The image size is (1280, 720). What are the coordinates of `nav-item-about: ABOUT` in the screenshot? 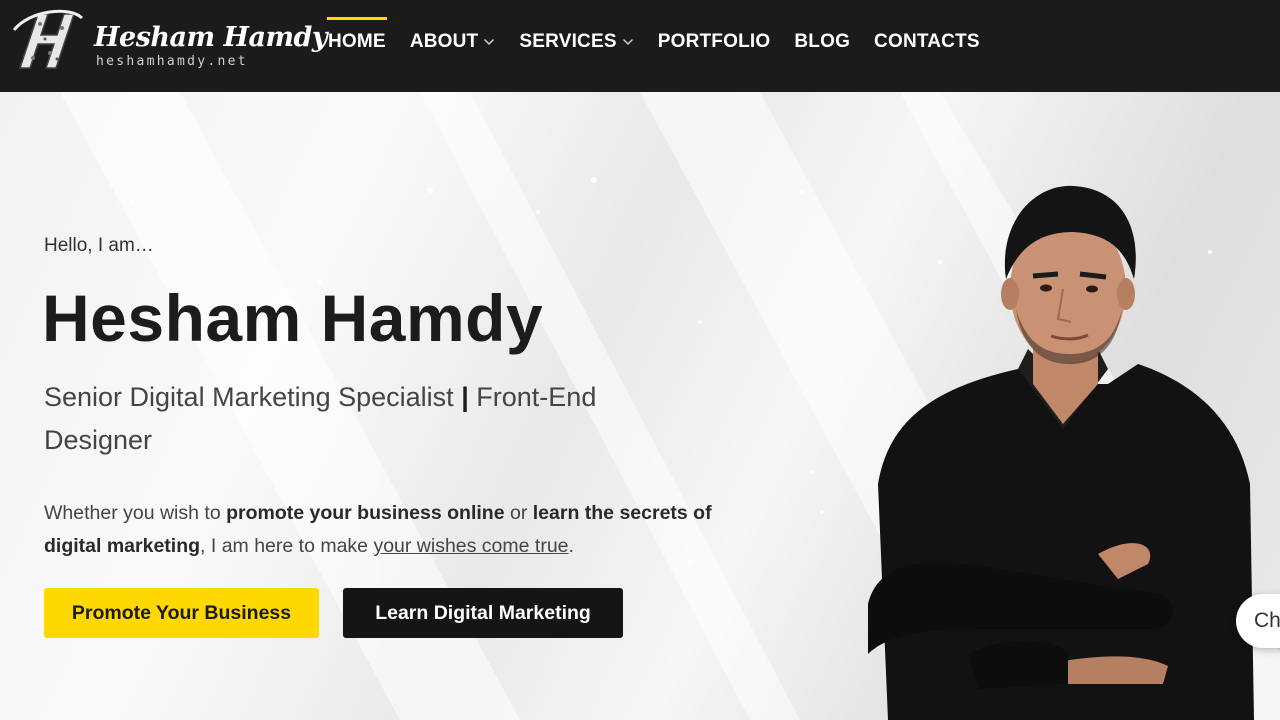 It's located at (453, 42).